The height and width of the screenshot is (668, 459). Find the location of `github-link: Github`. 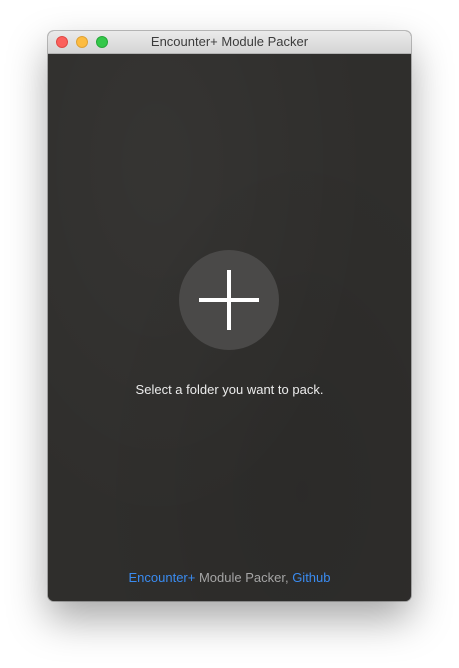

github-link: Github is located at coordinates (311, 577).